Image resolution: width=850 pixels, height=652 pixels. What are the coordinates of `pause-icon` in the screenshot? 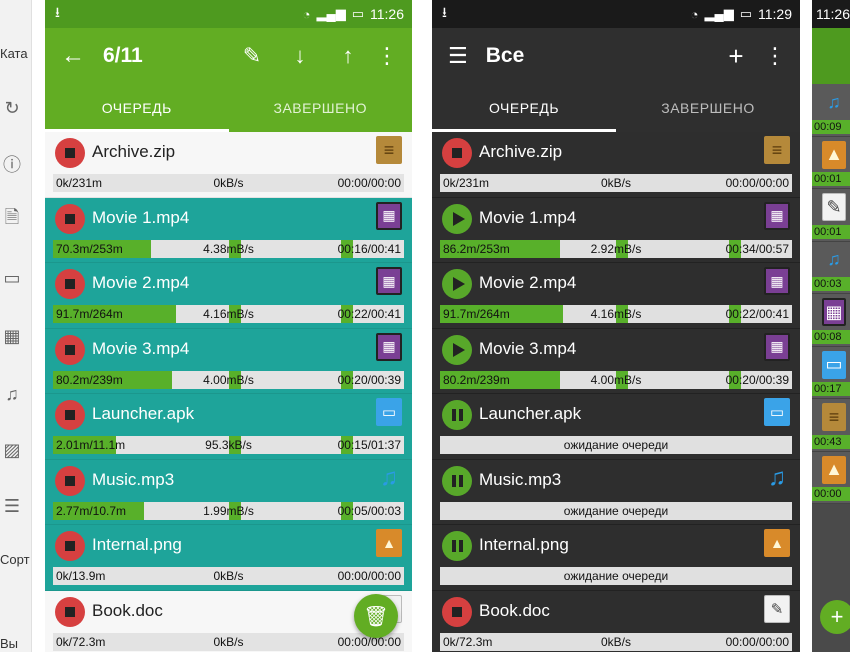 It's located at (457, 415).